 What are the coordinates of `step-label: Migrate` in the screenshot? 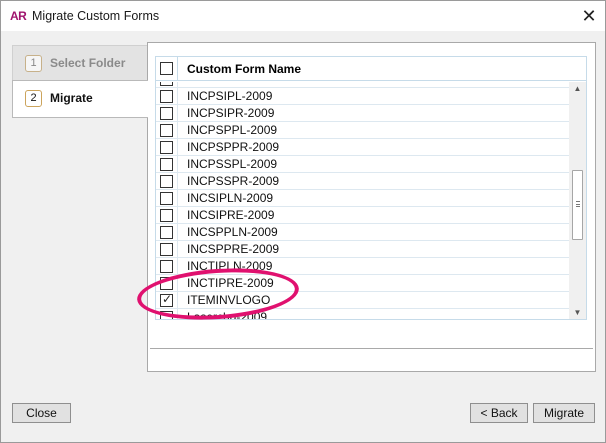 It's located at (71, 98).